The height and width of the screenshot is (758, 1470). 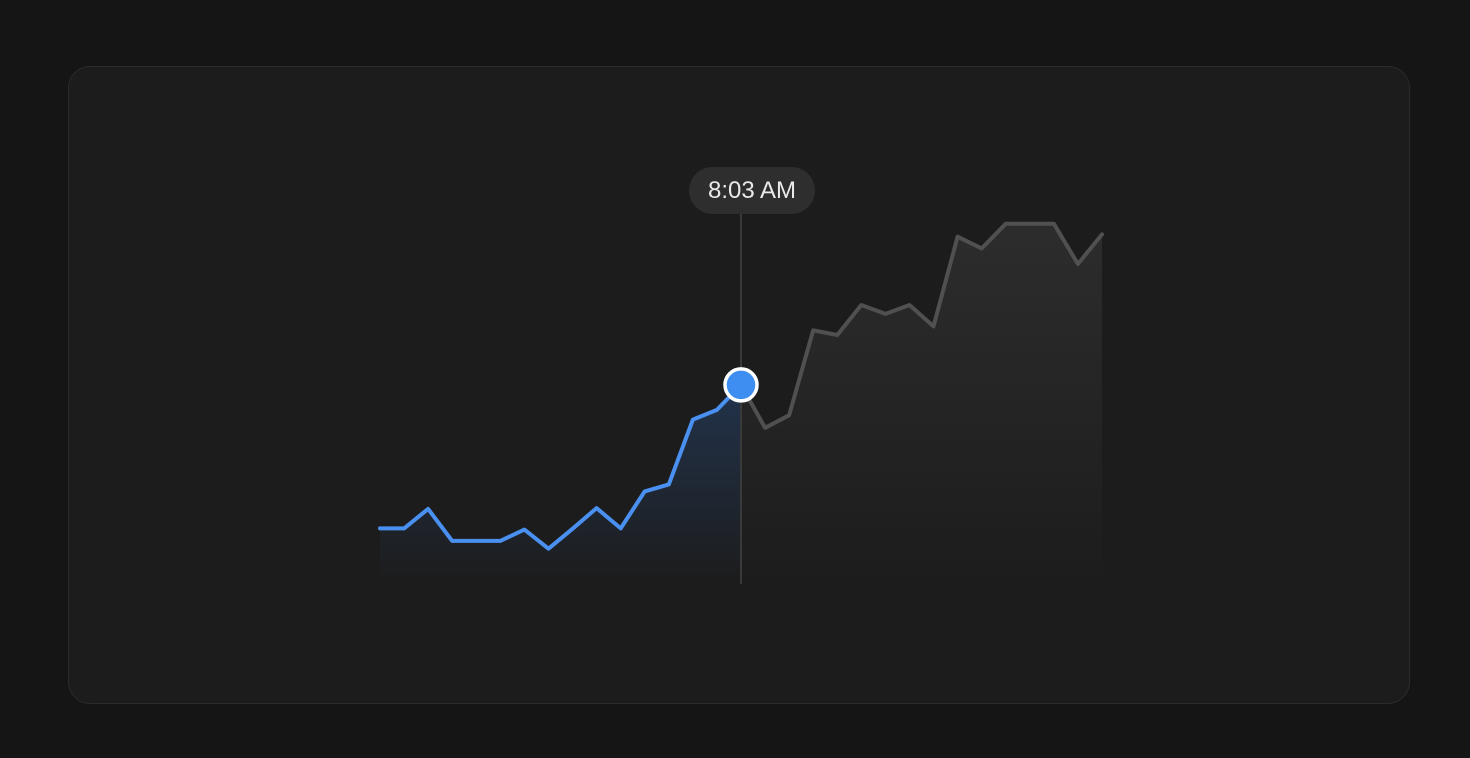 I want to click on past-area-fill, so click(x=560, y=480).